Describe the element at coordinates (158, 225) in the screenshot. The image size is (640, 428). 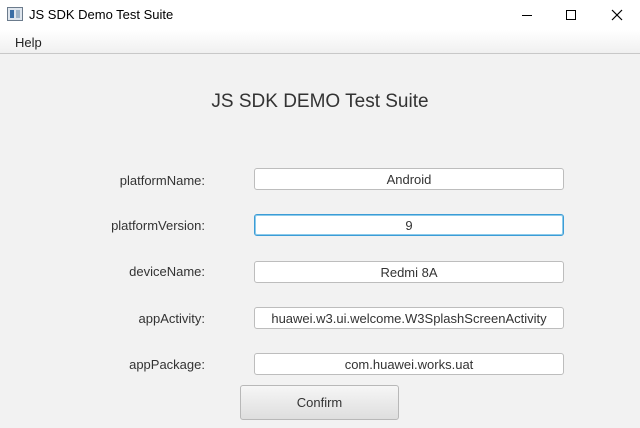
I see `platform-version-label: platformVersion:` at that location.